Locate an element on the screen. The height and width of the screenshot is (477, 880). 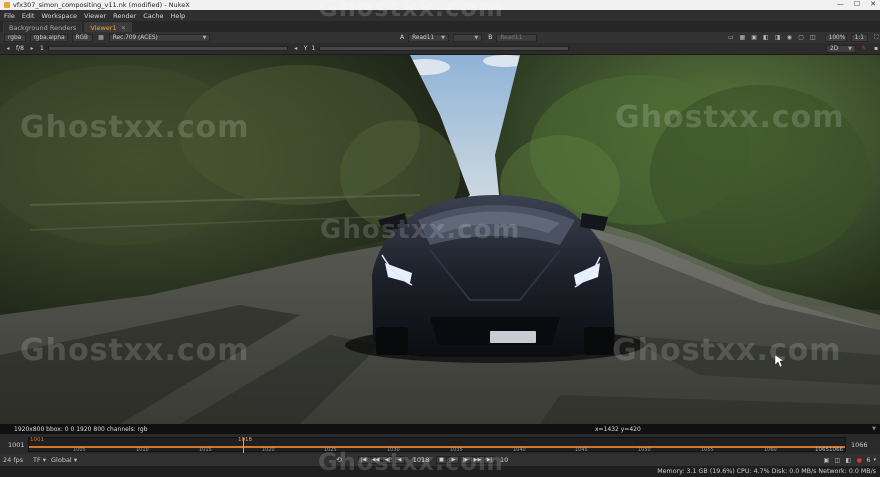
viewer-settings-icon: ▪ is located at coordinates (876, 49).